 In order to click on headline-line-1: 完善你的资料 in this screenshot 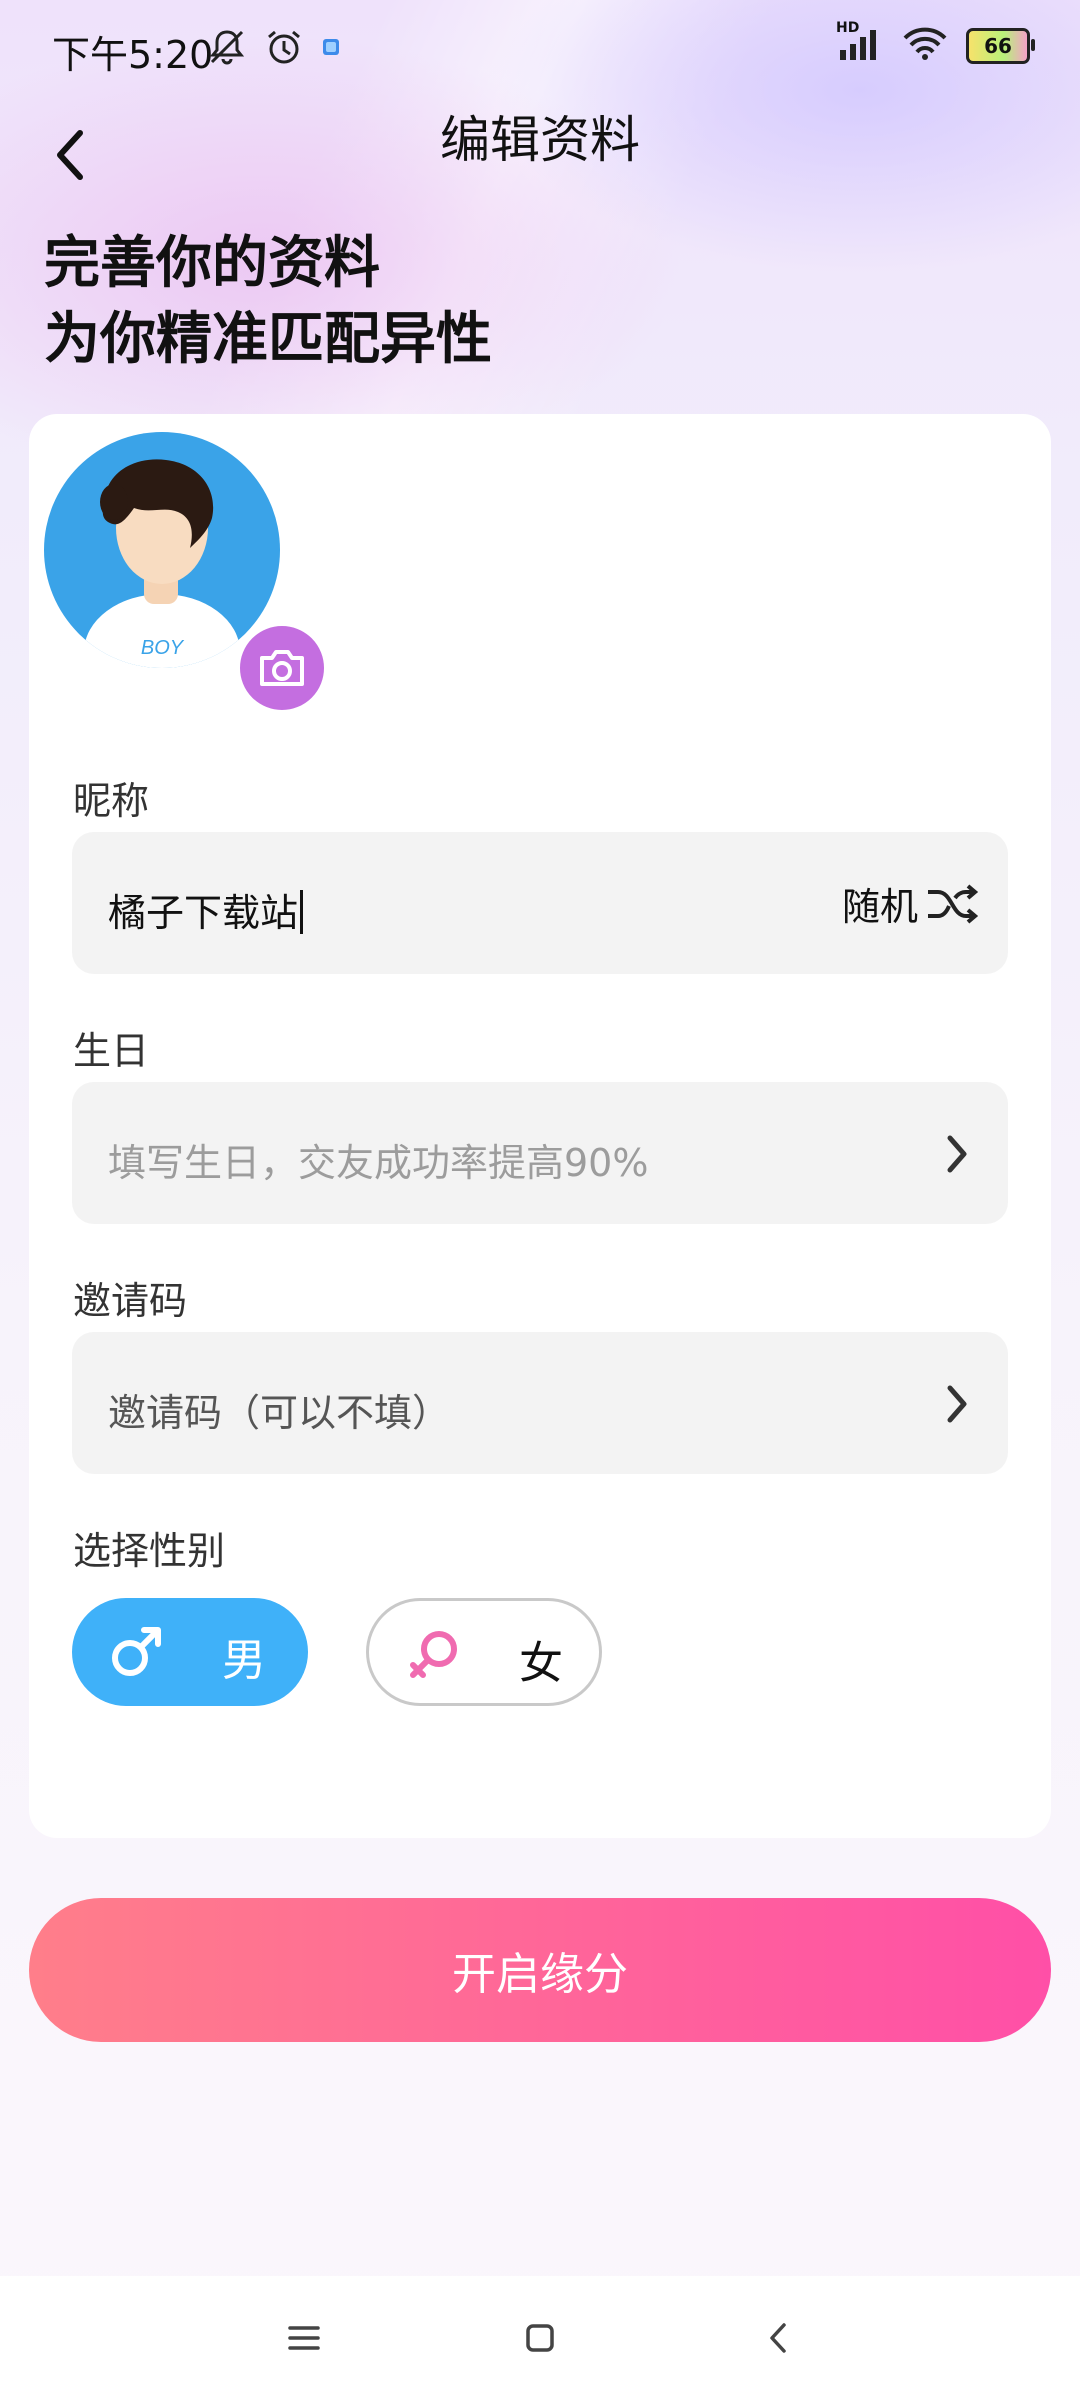, I will do `click(212, 263)`.